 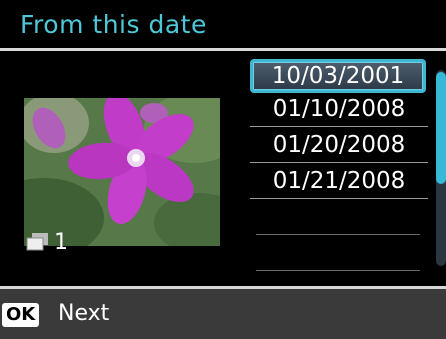 What do you see at coordinates (338, 76) in the screenshot?
I see `date-item-selected: 10/03/2001` at bounding box center [338, 76].